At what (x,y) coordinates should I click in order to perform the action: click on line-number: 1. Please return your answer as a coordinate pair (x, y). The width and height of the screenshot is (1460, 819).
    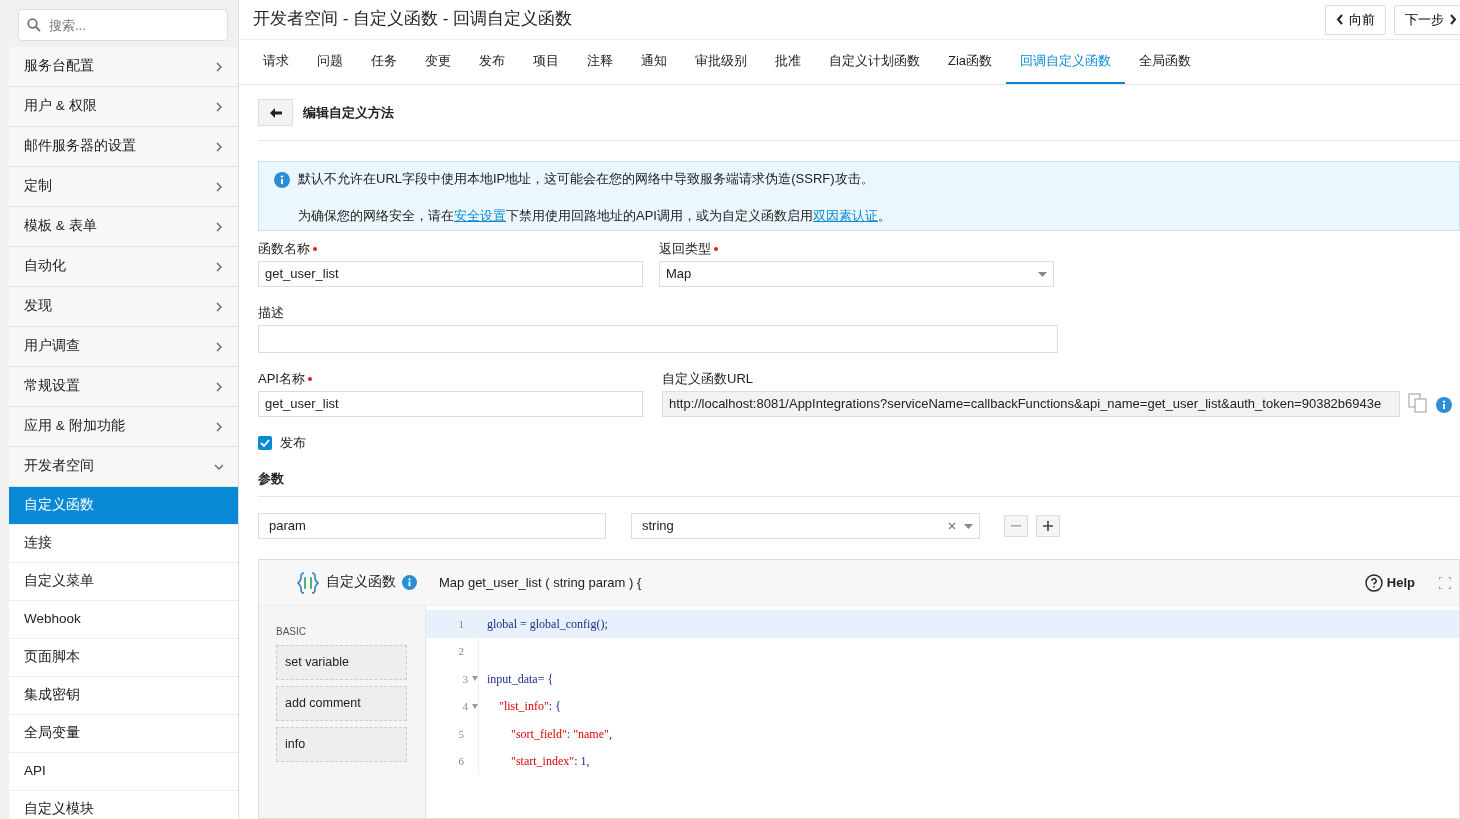
    Looking at the image, I should click on (461, 624).